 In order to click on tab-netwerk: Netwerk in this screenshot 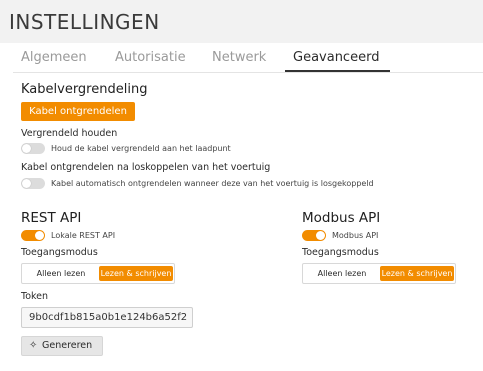, I will do `click(239, 57)`.